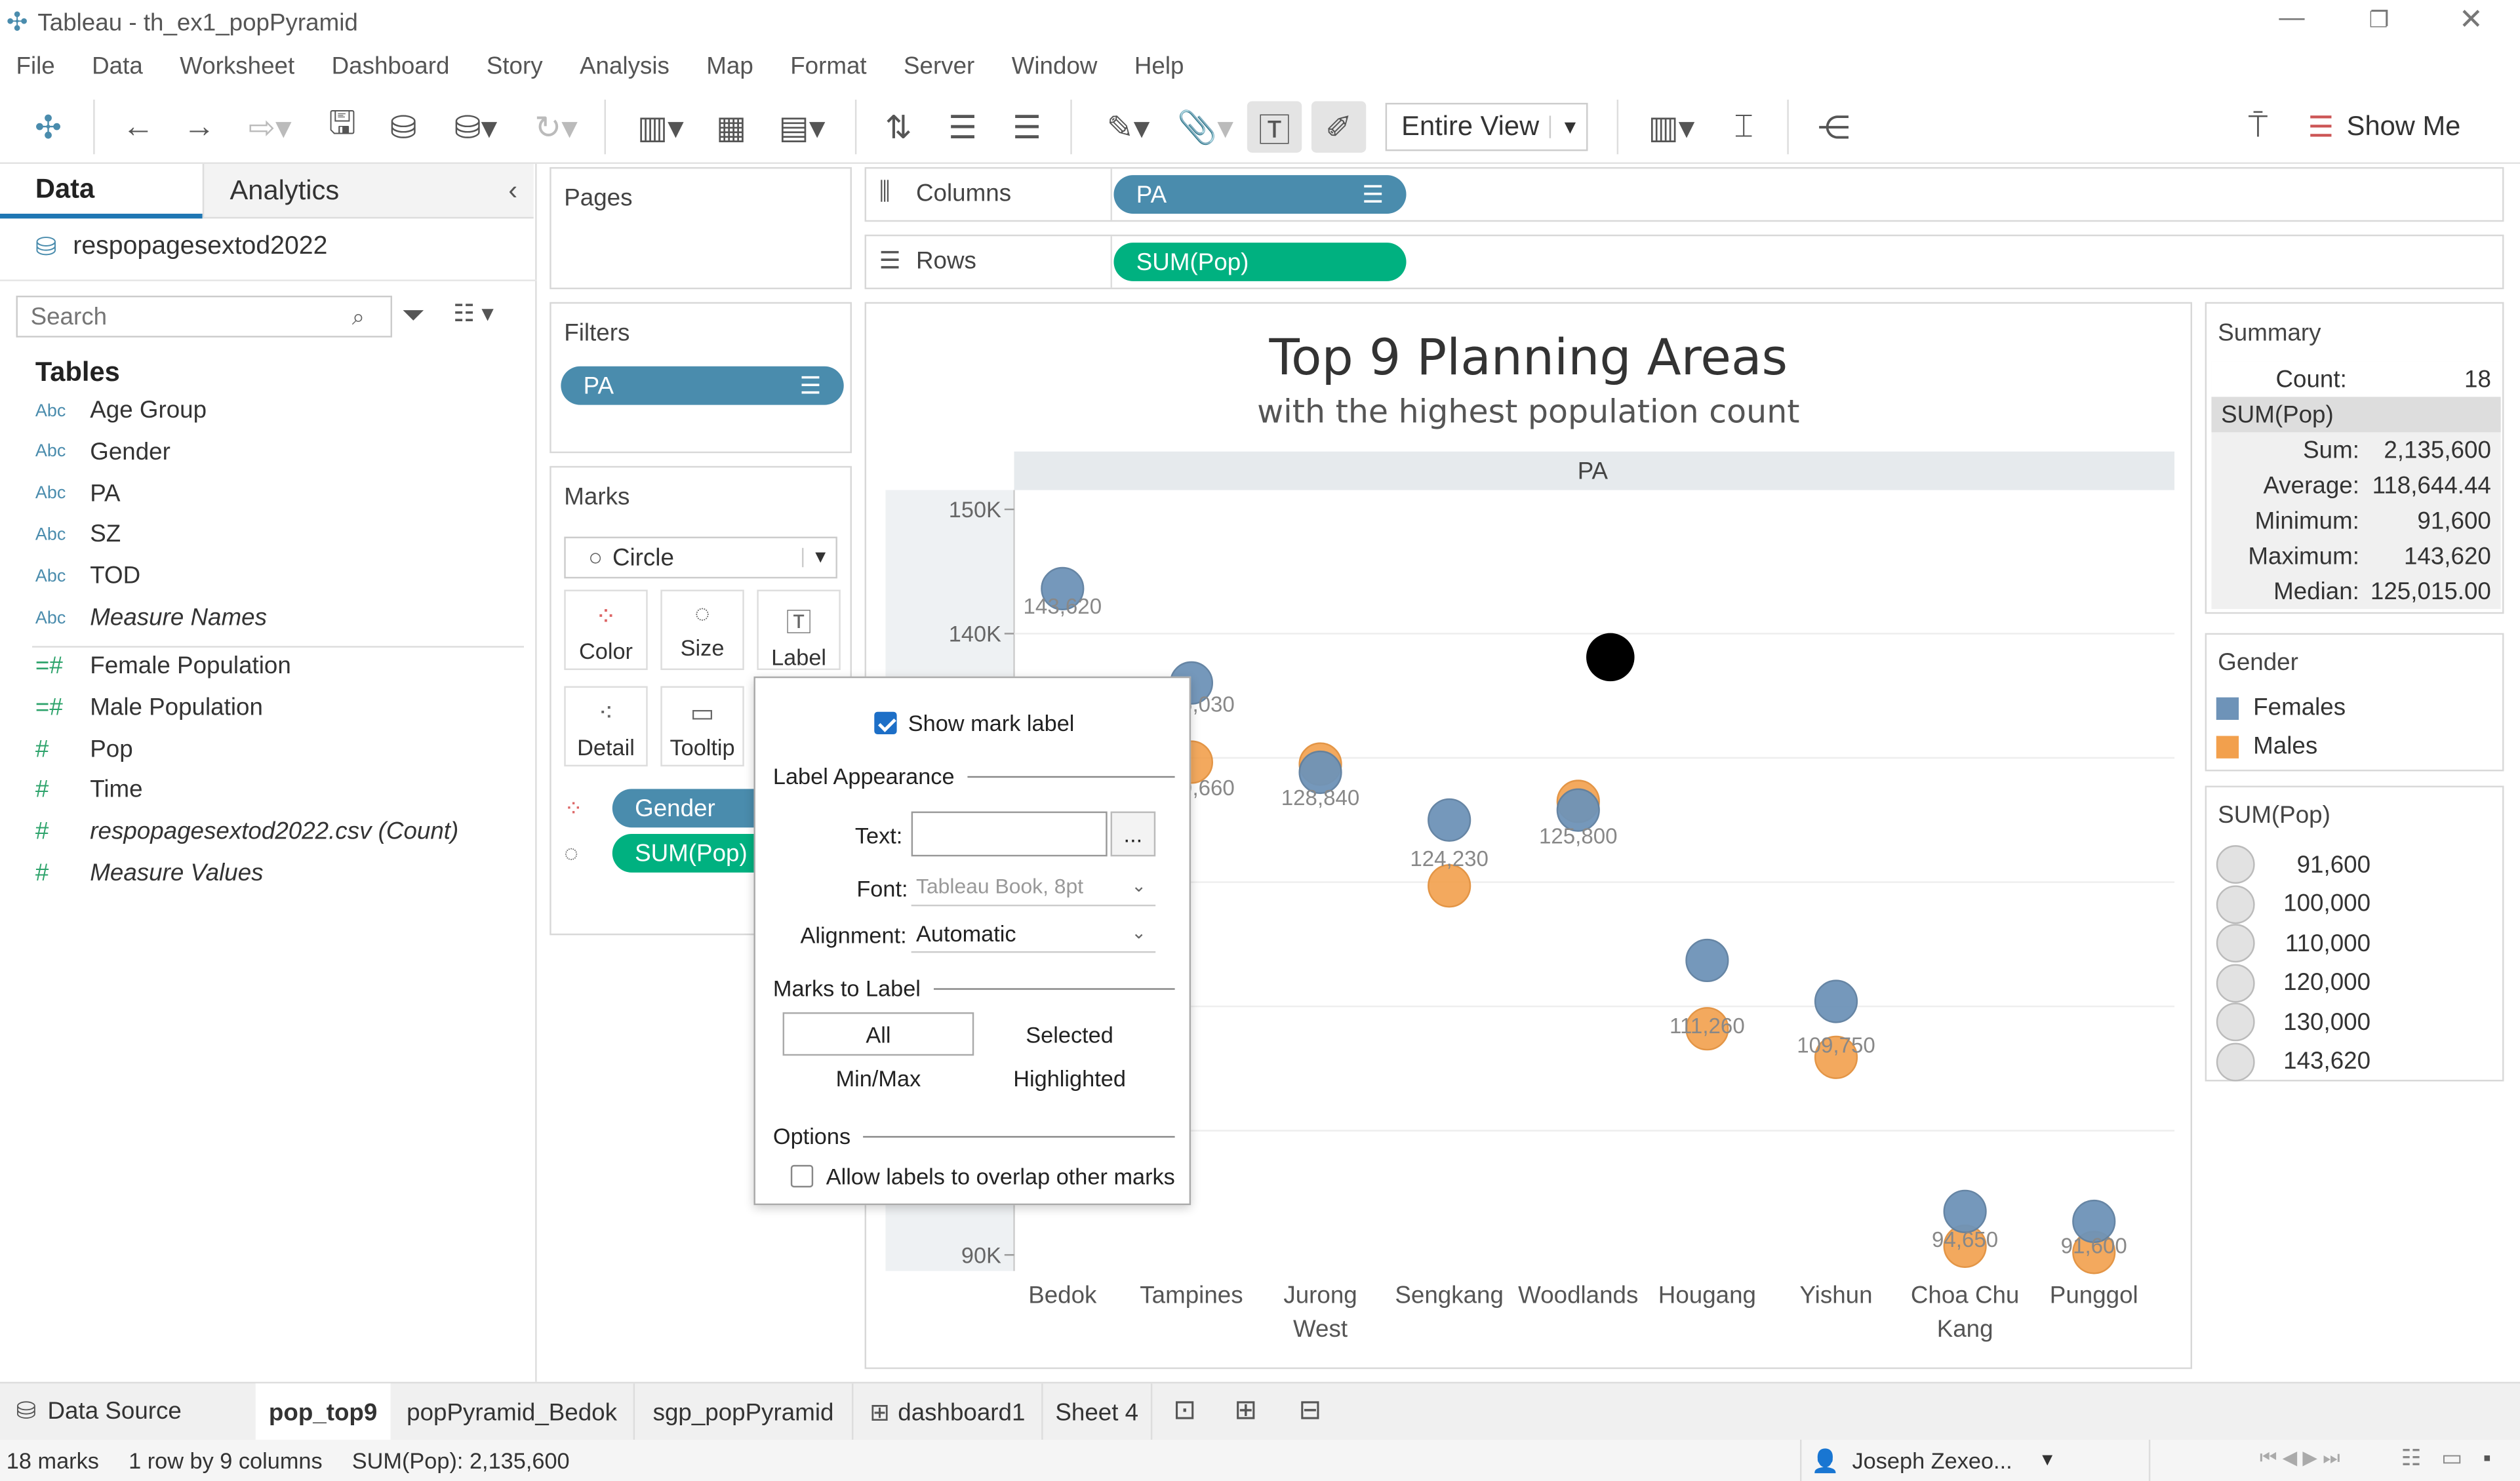 The image size is (2520, 1481). I want to click on fit-dropdown: Entire View ▼, so click(1486, 127).